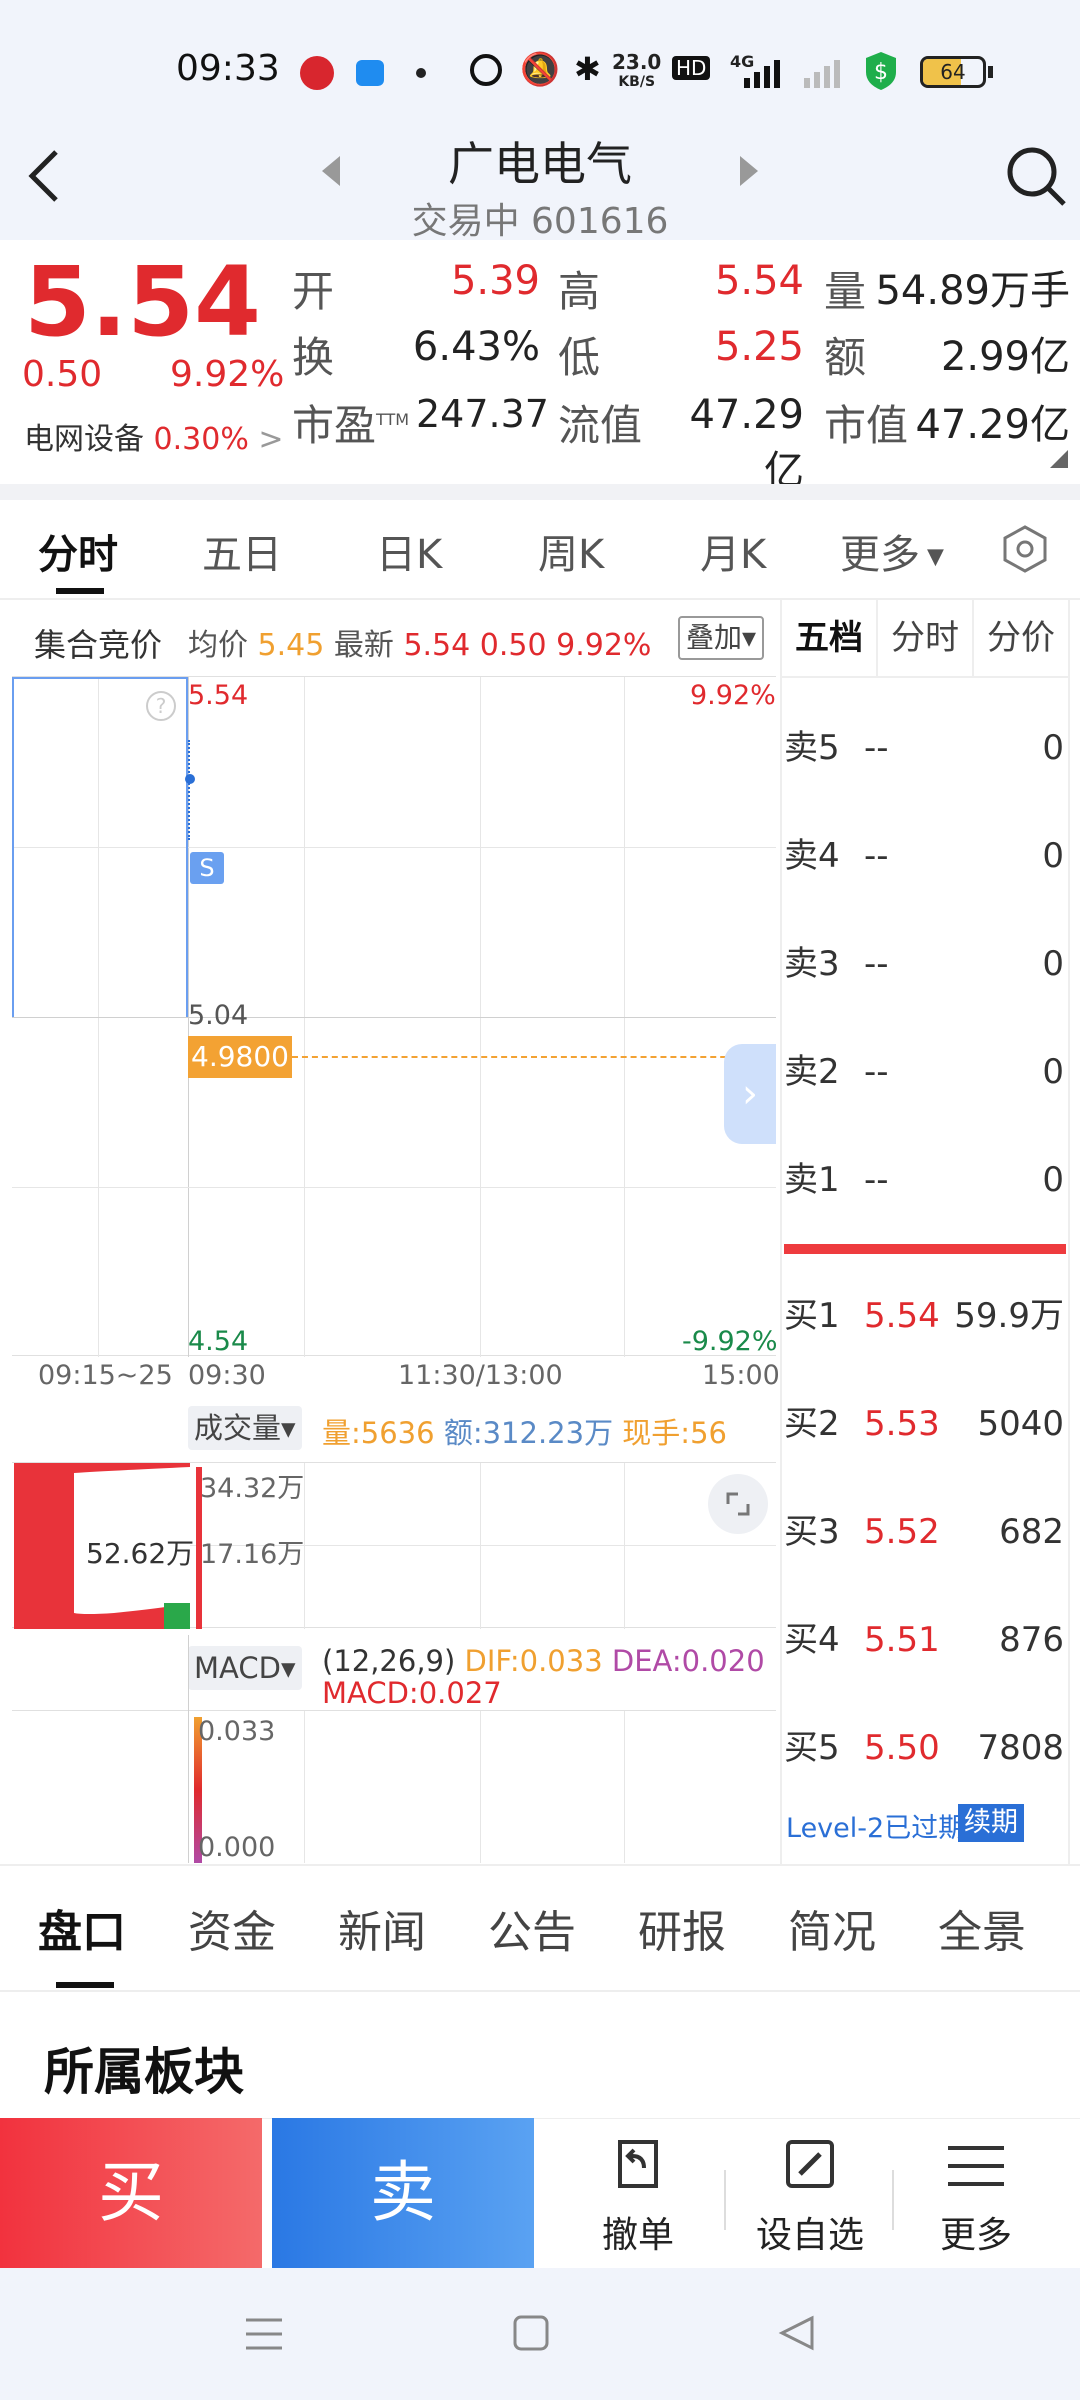  What do you see at coordinates (161, 706) in the screenshot?
I see `help-icon: ?` at bounding box center [161, 706].